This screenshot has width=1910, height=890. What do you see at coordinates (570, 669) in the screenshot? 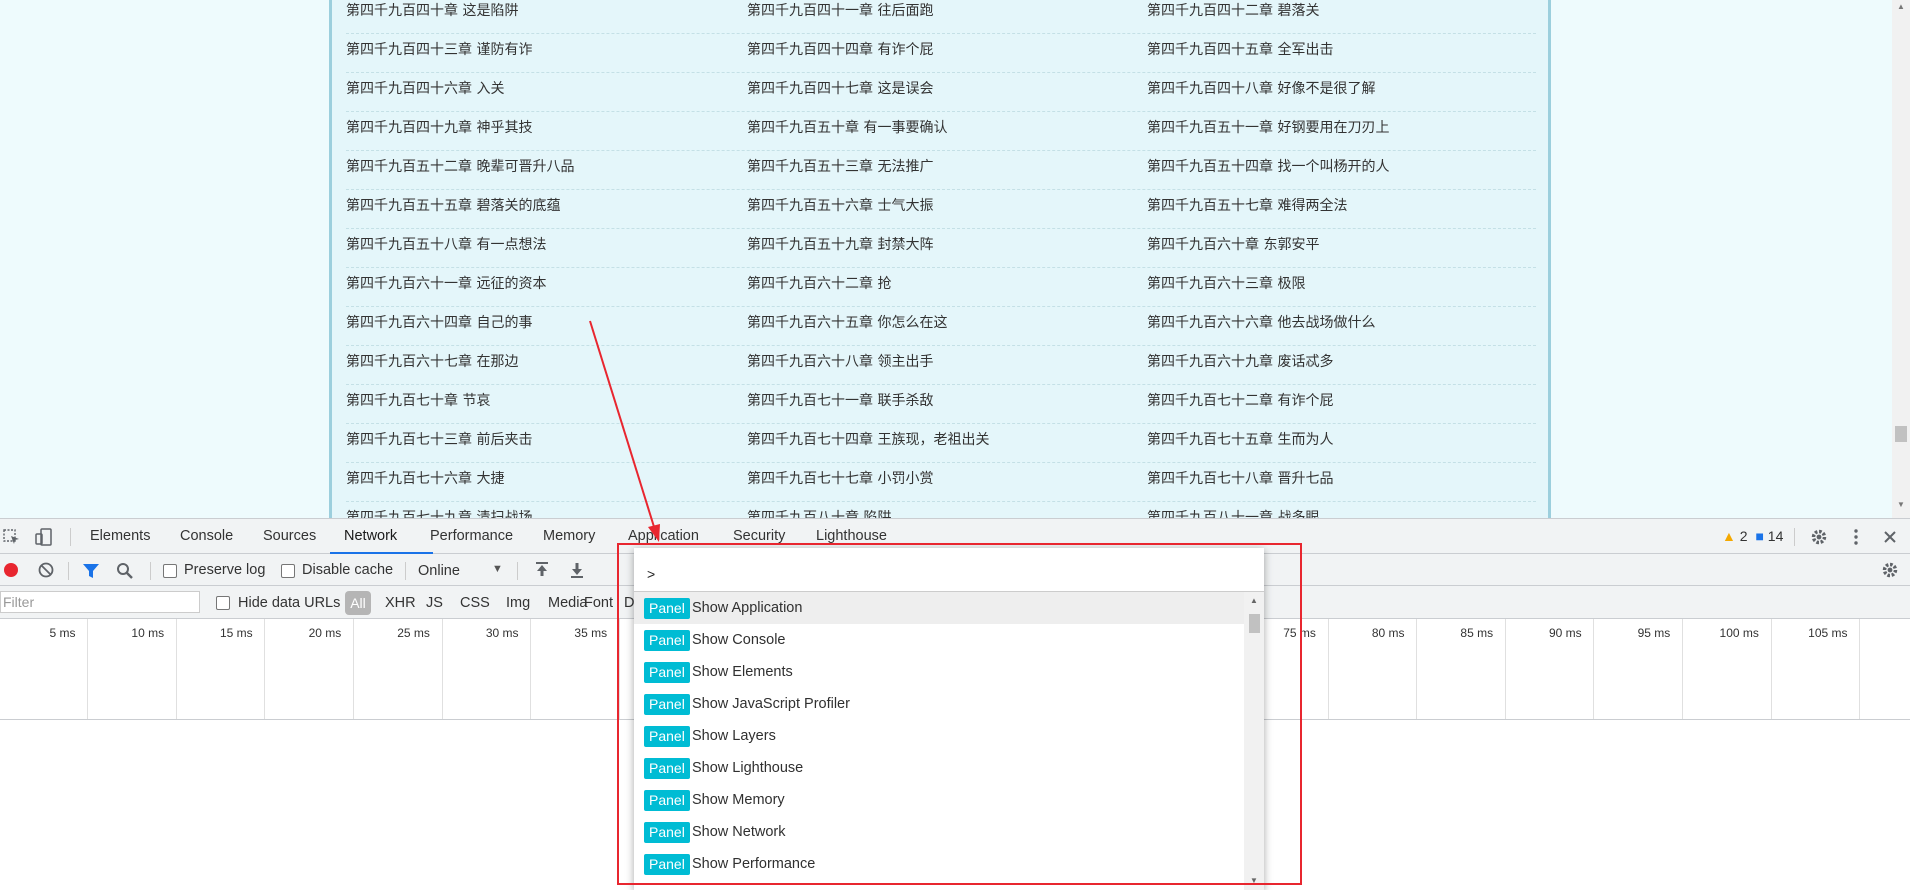
I see `timeline-tick: 35 ms` at bounding box center [570, 669].